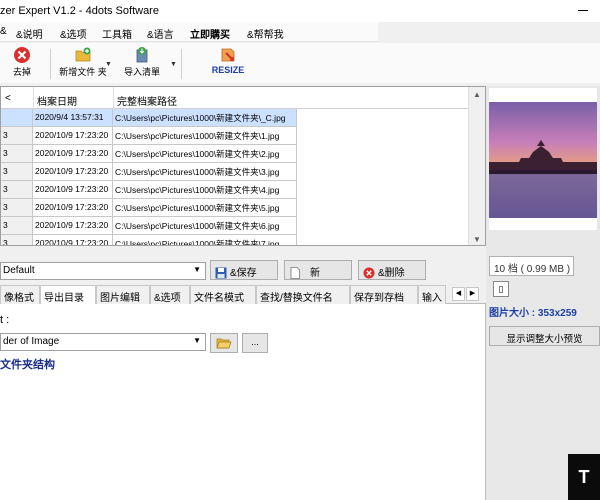 The image size is (600, 500). I want to click on menu-item-options: &选项, so click(73, 33).